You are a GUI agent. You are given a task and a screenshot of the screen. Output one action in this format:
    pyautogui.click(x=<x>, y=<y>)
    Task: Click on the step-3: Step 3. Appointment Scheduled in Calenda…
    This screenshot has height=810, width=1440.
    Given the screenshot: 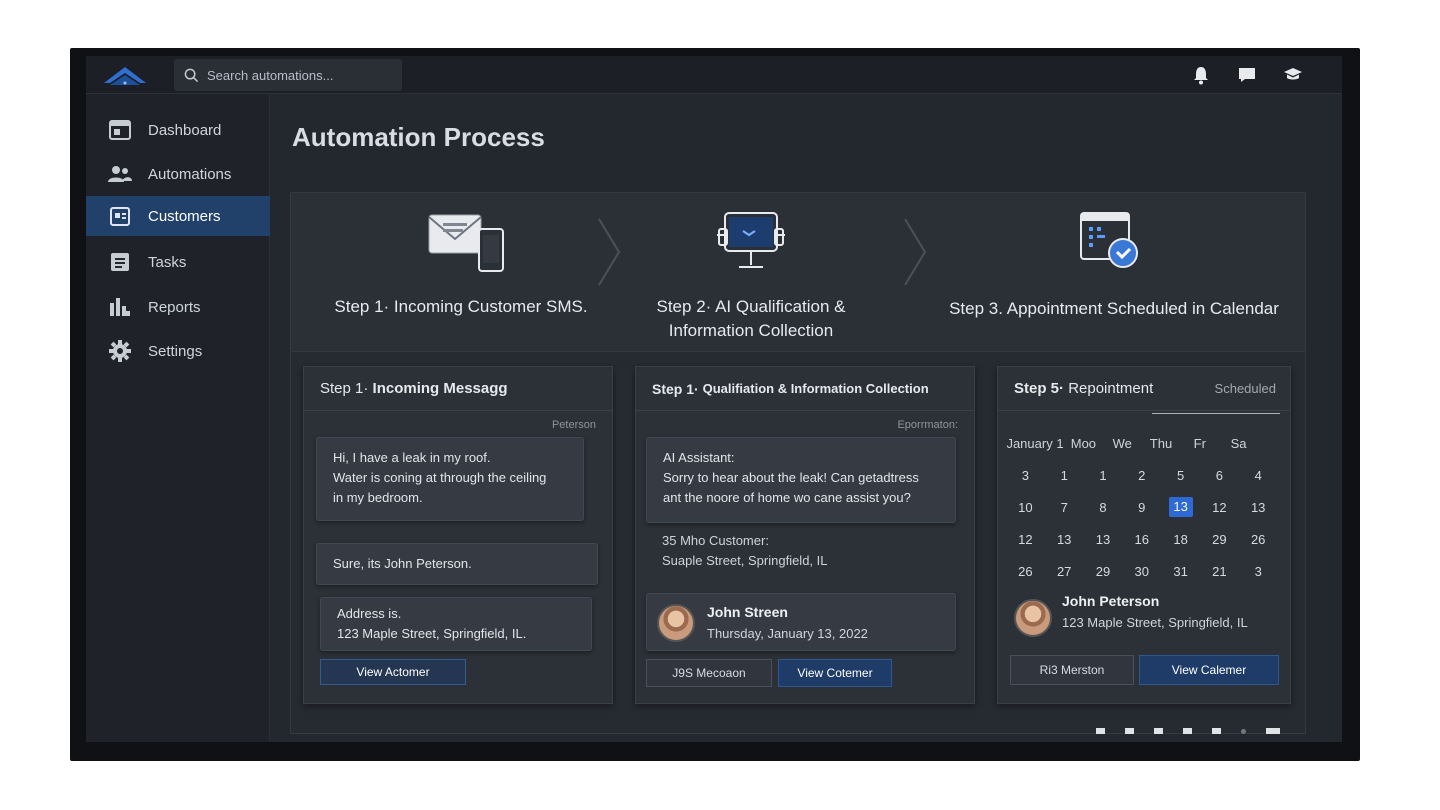 What is the action you would take?
    pyautogui.click(x=1114, y=273)
    